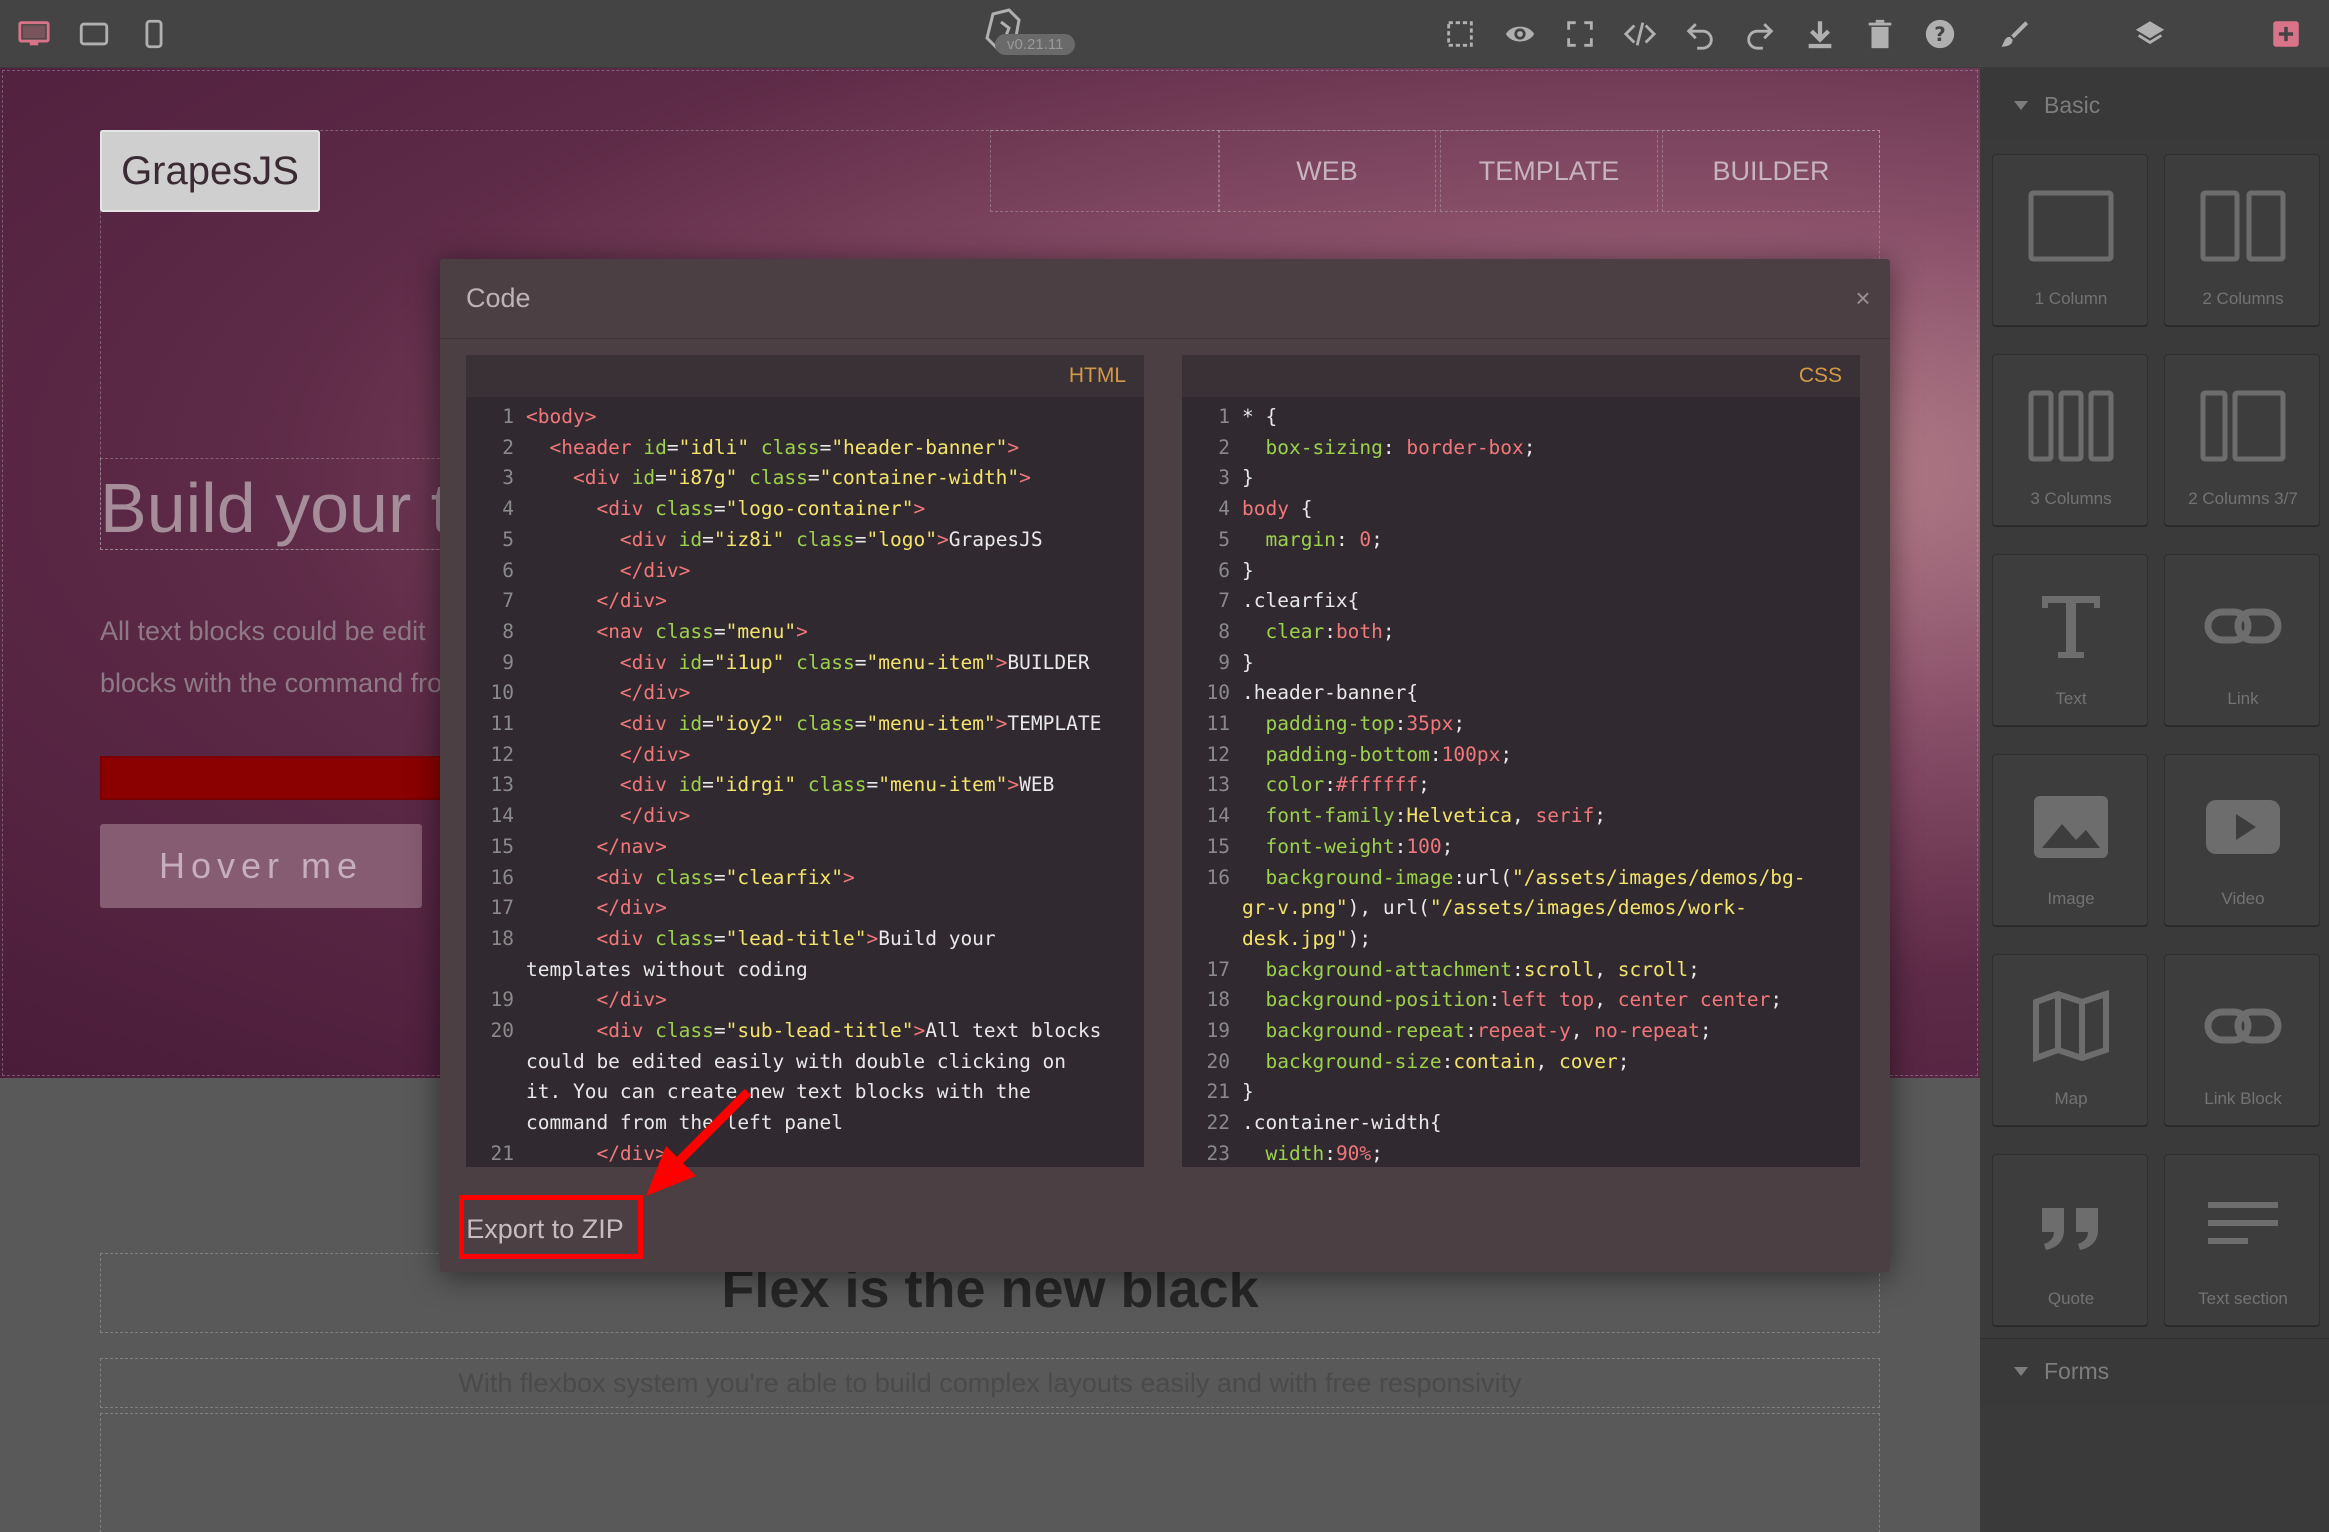 Image resolution: width=2329 pixels, height=1532 pixels. Describe the element at coordinates (1700, 34) in the screenshot. I see `undo-icon` at that location.